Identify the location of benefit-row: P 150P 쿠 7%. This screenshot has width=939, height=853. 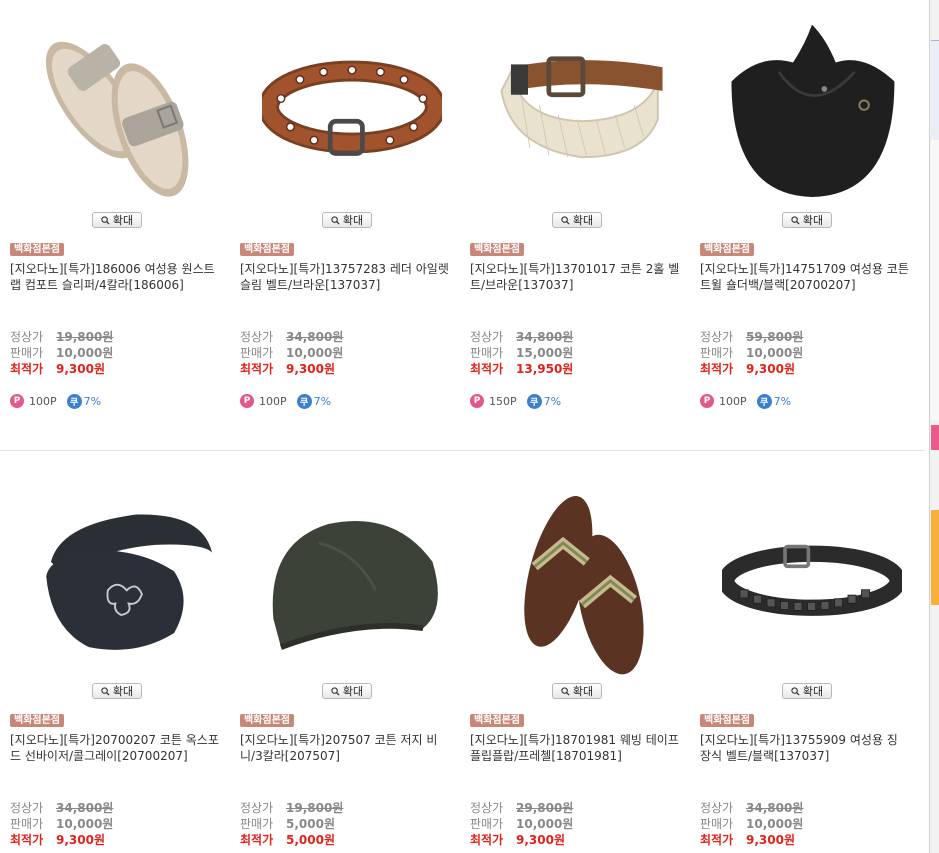
(515, 401).